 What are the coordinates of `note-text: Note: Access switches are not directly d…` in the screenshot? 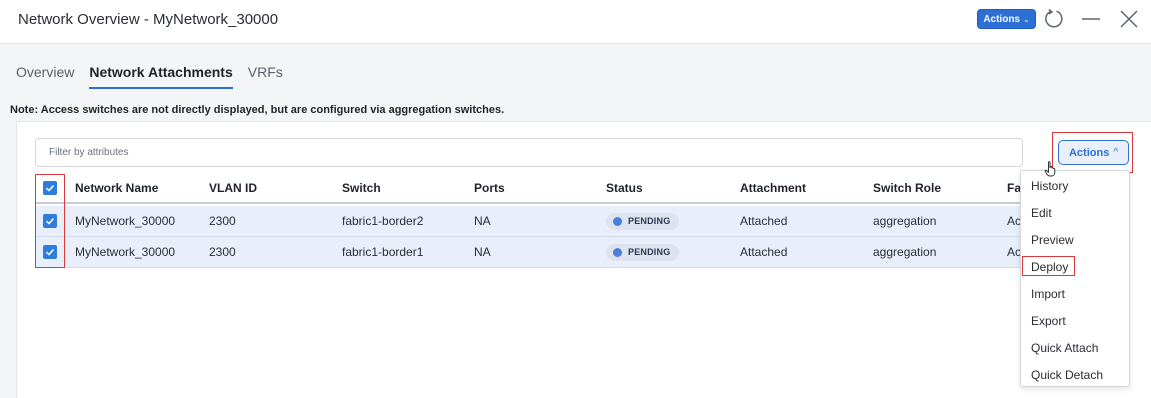 It's located at (257, 110).